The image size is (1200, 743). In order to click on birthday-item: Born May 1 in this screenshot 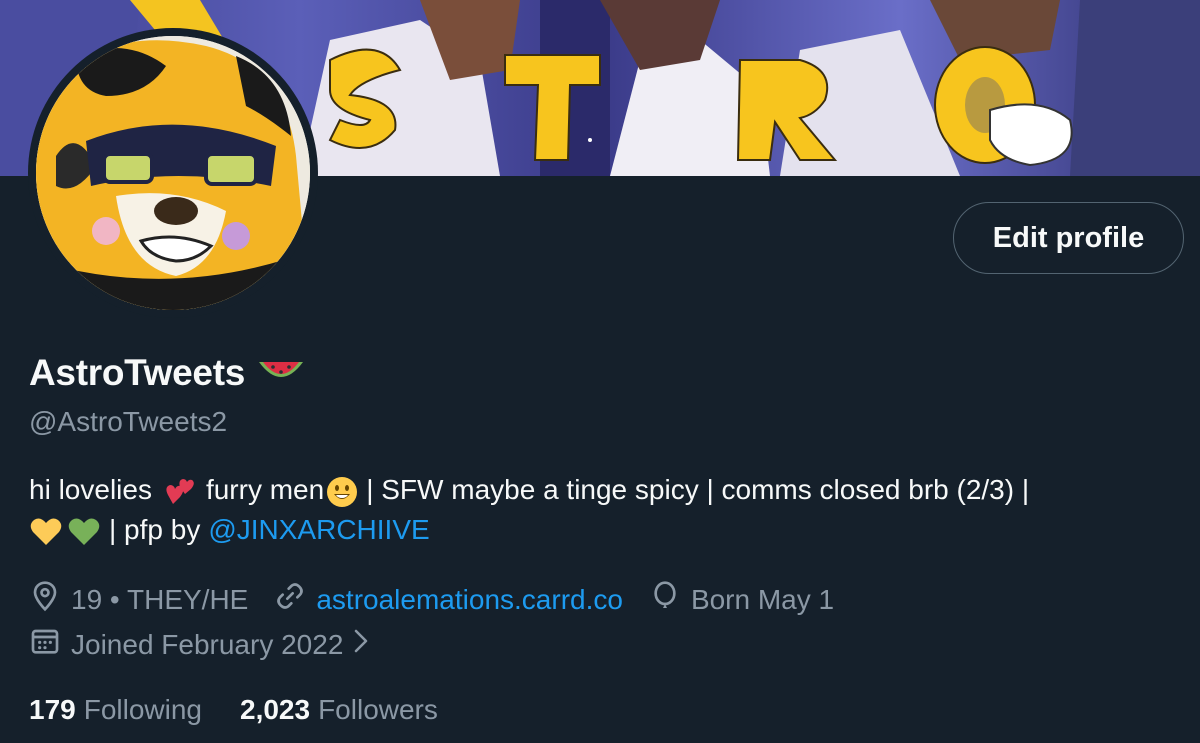, I will do `click(741, 599)`.